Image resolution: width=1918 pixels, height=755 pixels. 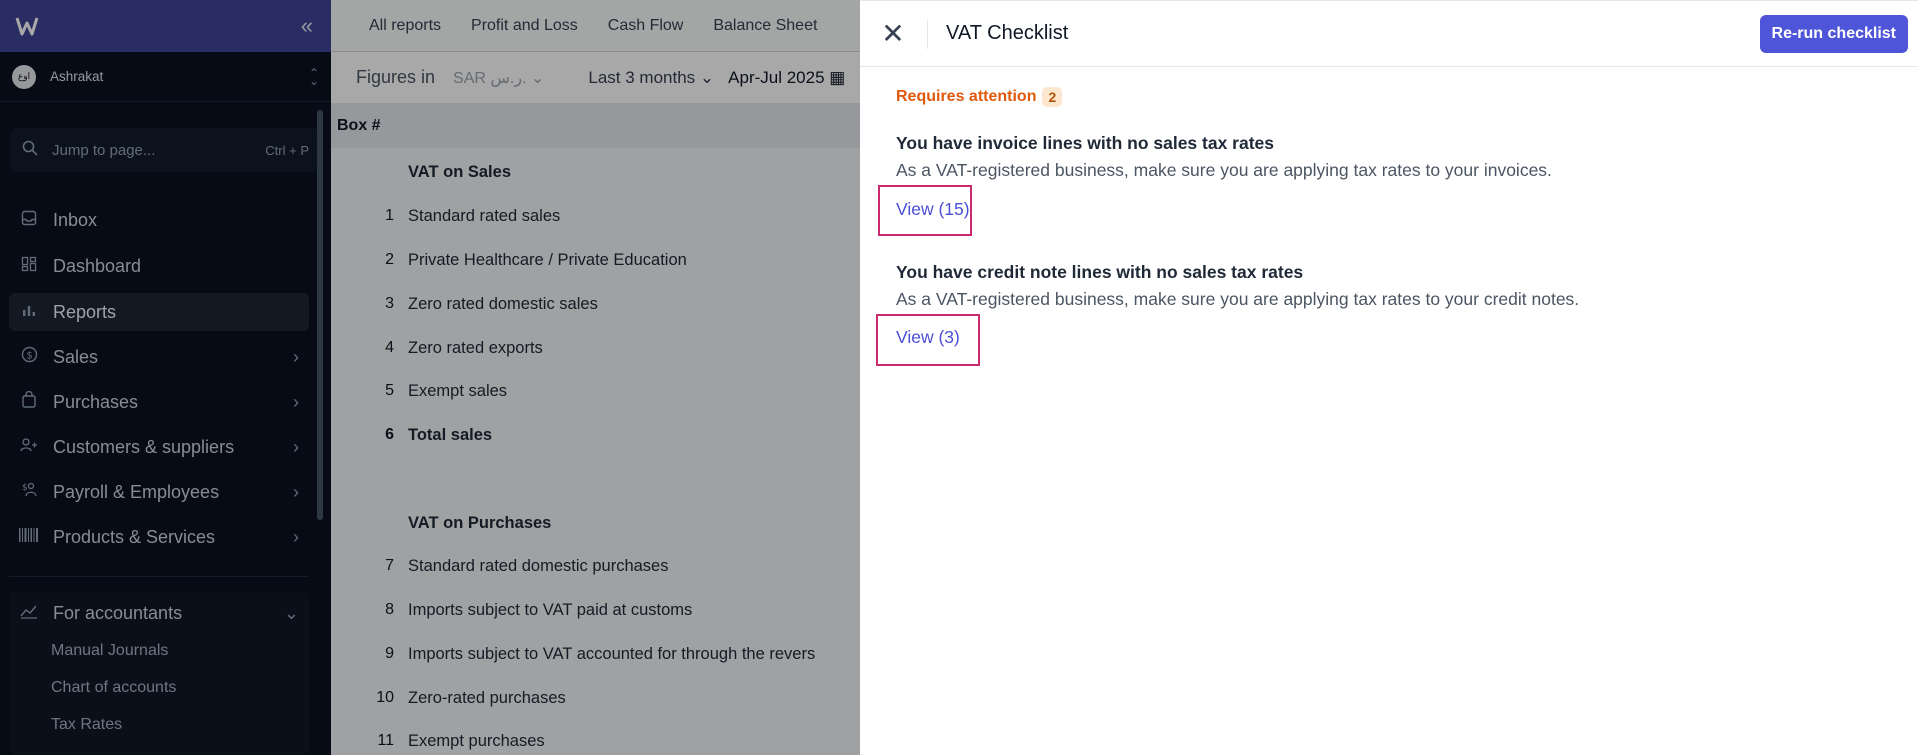 I want to click on header-divider, so click(x=927, y=33).